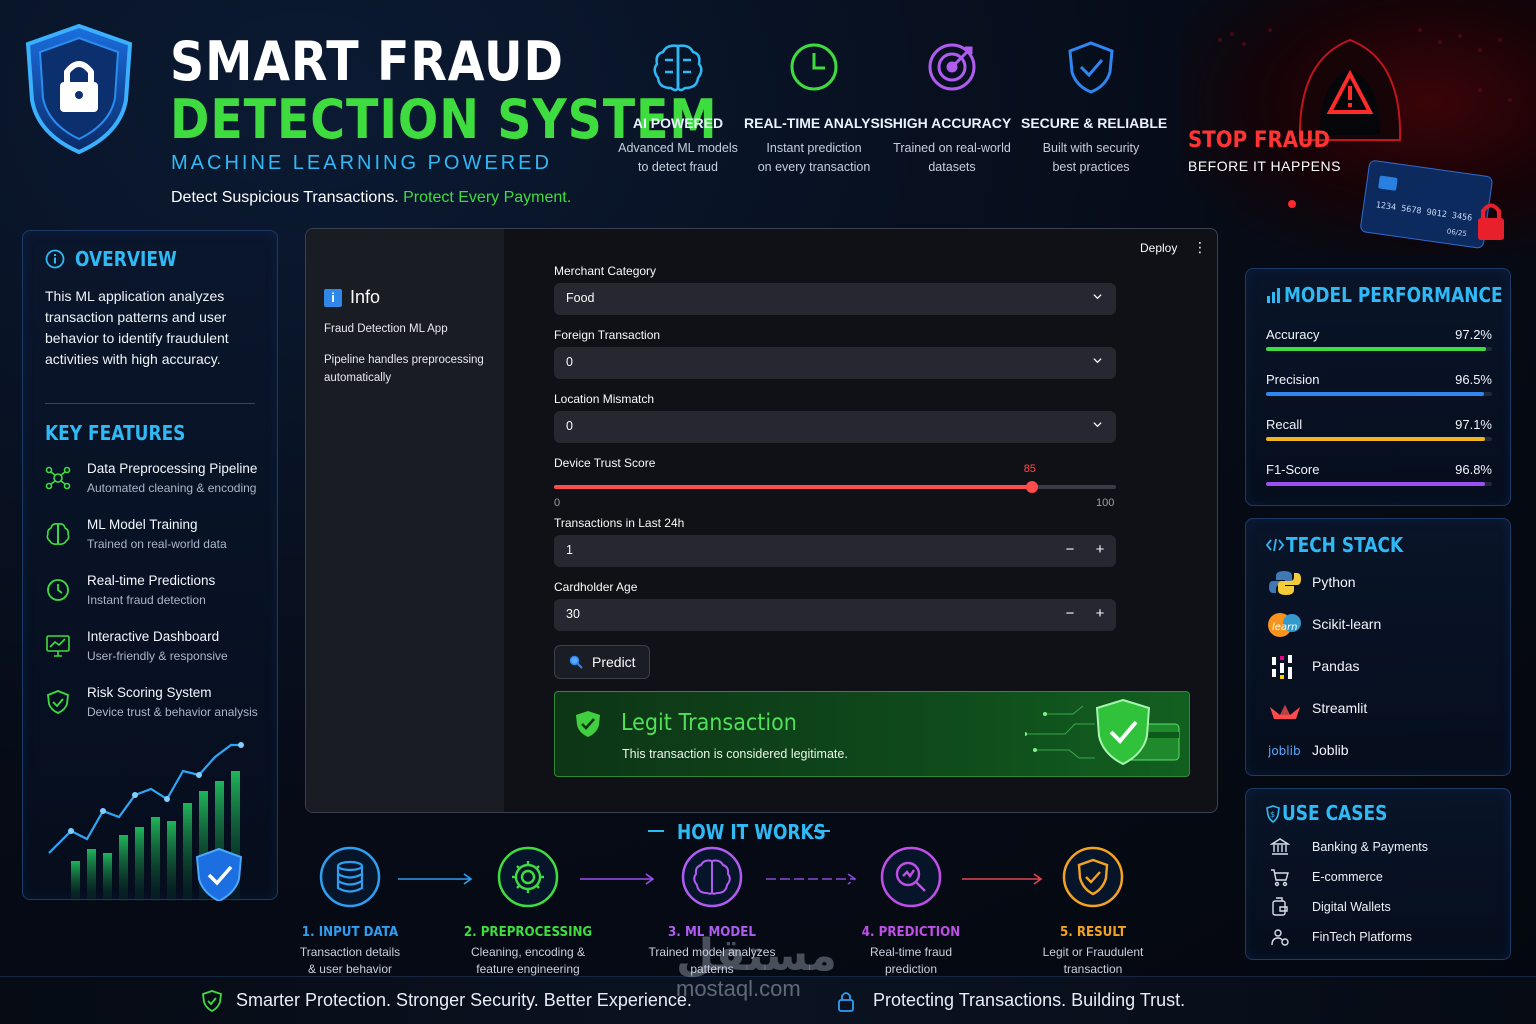 Image resolution: width=1536 pixels, height=1024 pixels. What do you see at coordinates (678, 167) in the screenshot?
I see `feature-desc-line2: to detect fraud` at bounding box center [678, 167].